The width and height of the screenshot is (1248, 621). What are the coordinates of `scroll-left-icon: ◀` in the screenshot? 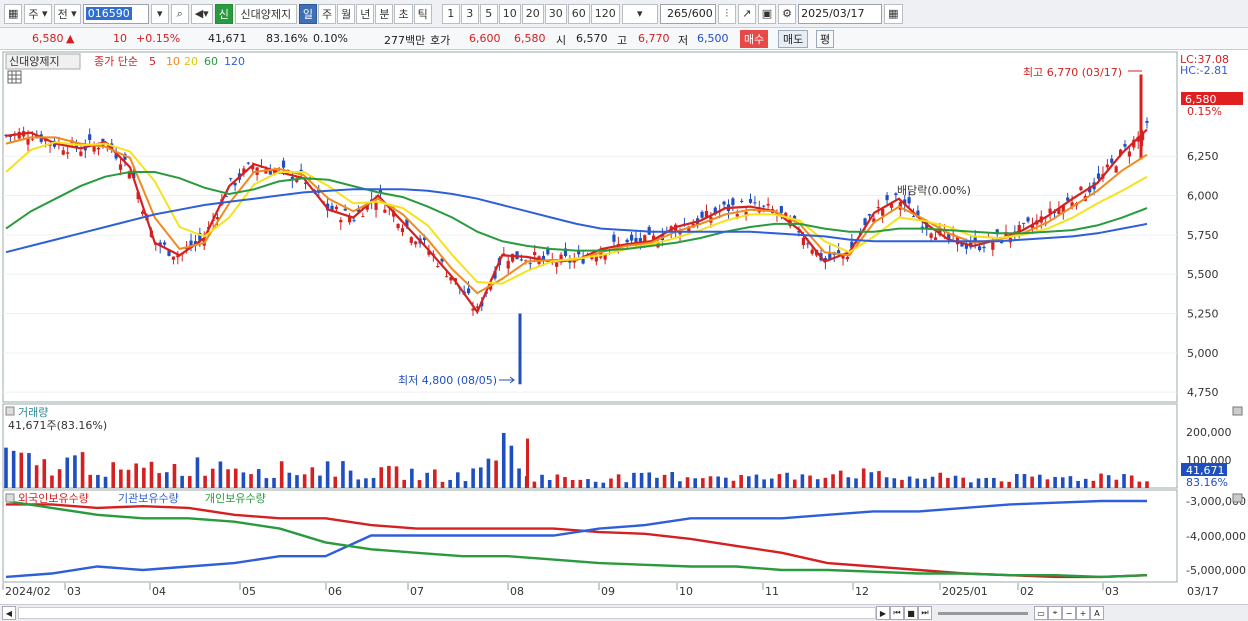 It's located at (9, 613).